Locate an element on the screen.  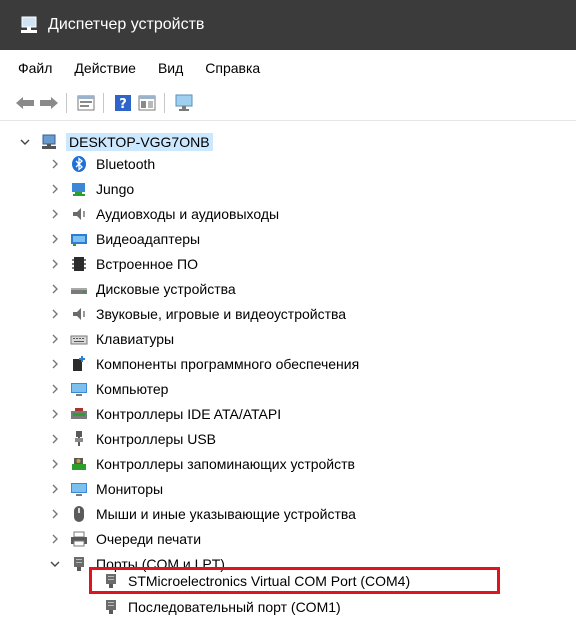
tree-category-monitors: Мониторы is located at coordinates (105, 489).